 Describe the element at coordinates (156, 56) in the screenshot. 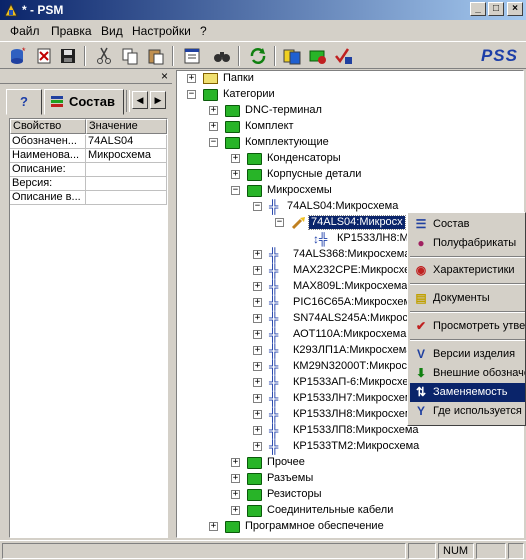

I see `paste-icon` at that location.